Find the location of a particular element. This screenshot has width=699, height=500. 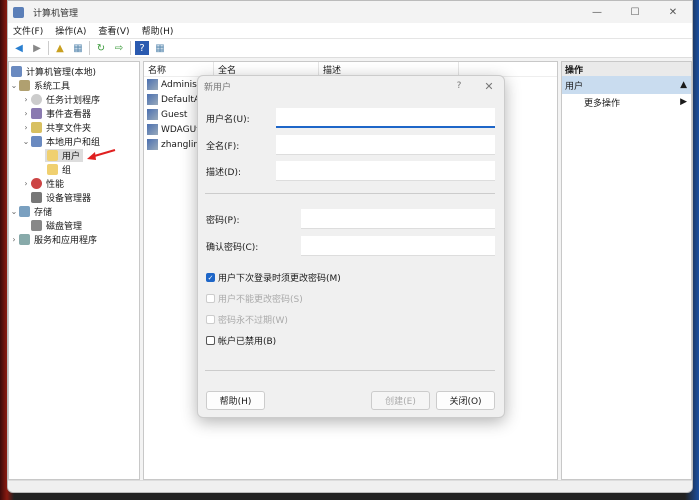

tree-label: 设备管理器 is located at coordinates (69, 198).